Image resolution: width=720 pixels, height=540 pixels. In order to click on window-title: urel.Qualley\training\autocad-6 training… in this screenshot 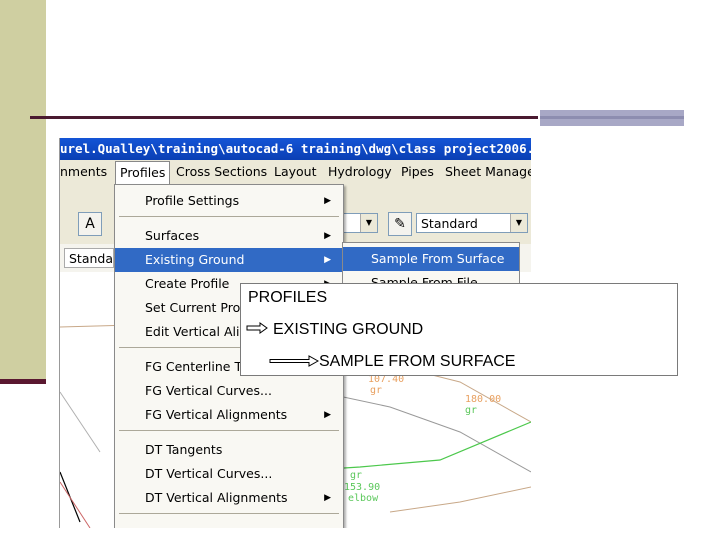, I will do `click(295, 148)`.